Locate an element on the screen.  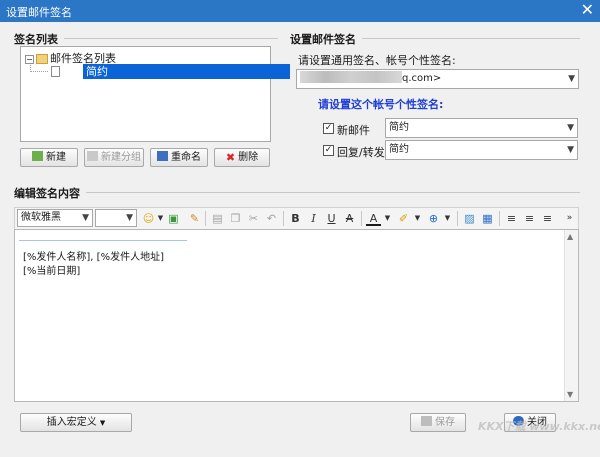
insert-macro-button: 插入宏定义 ▼ is located at coordinates (76, 422).